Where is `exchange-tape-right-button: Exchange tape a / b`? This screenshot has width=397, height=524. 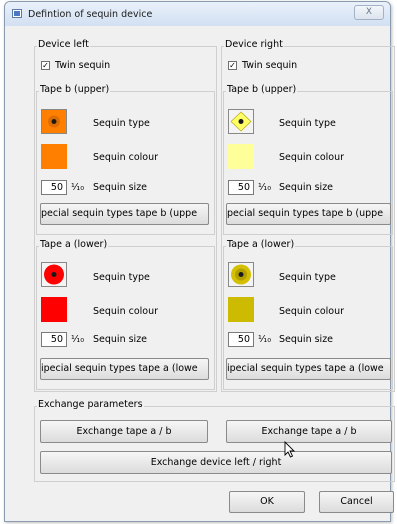
exchange-tape-right-button: Exchange tape a / b is located at coordinates (309, 431).